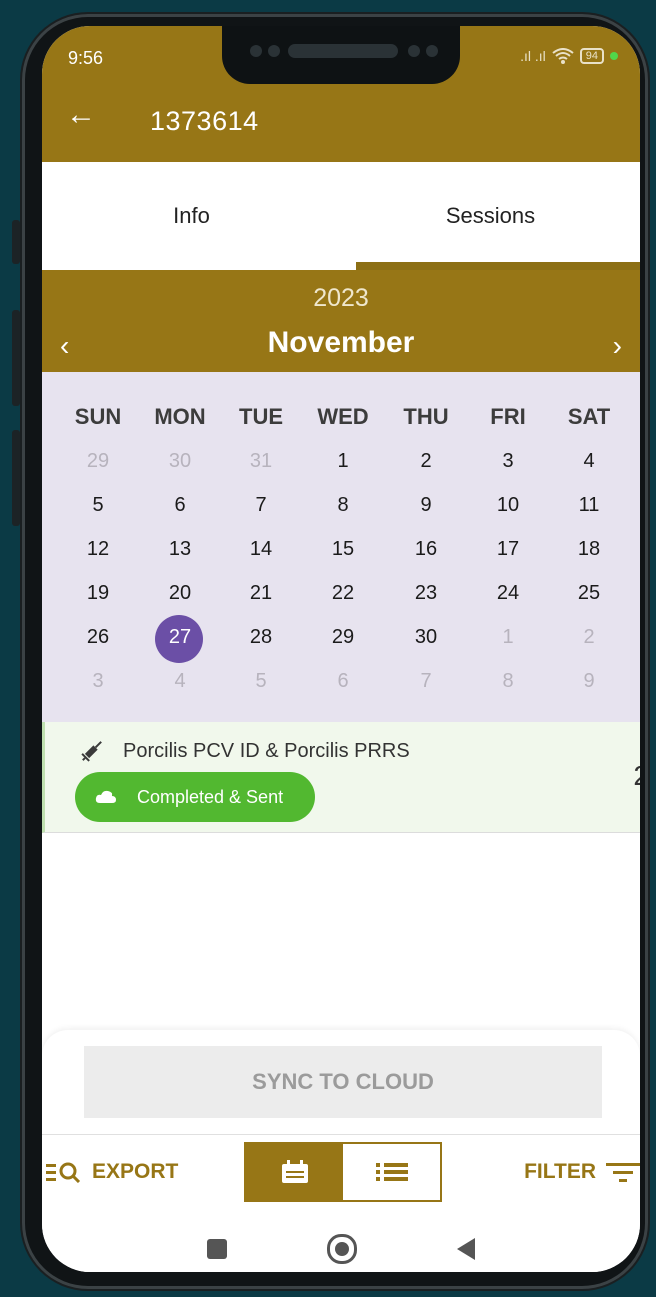 The height and width of the screenshot is (1297, 656). What do you see at coordinates (261, 593) in the screenshot?
I see `calendar-day: 21` at bounding box center [261, 593].